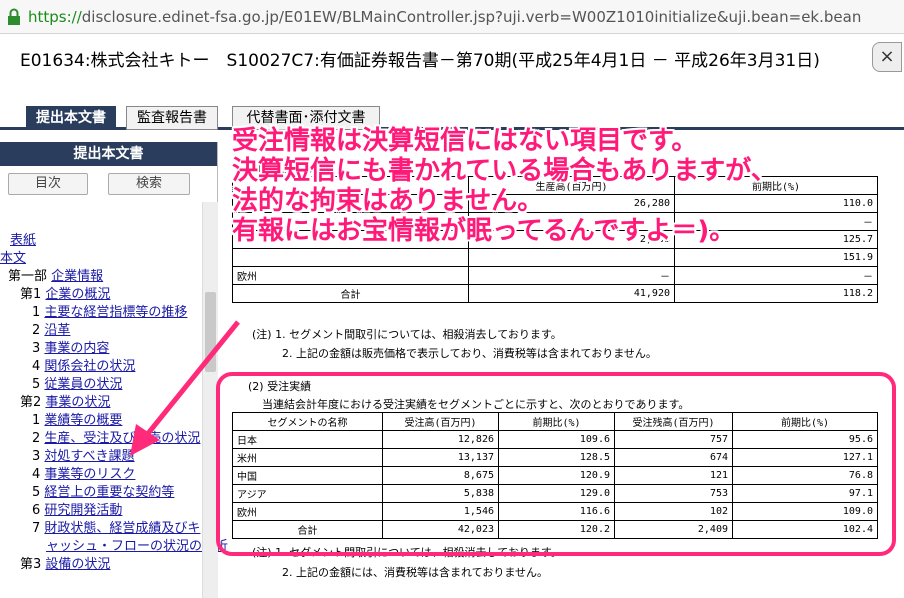 The height and width of the screenshot is (598, 904). Describe the element at coordinates (149, 184) in the screenshot. I see `search-button: 検索` at that location.